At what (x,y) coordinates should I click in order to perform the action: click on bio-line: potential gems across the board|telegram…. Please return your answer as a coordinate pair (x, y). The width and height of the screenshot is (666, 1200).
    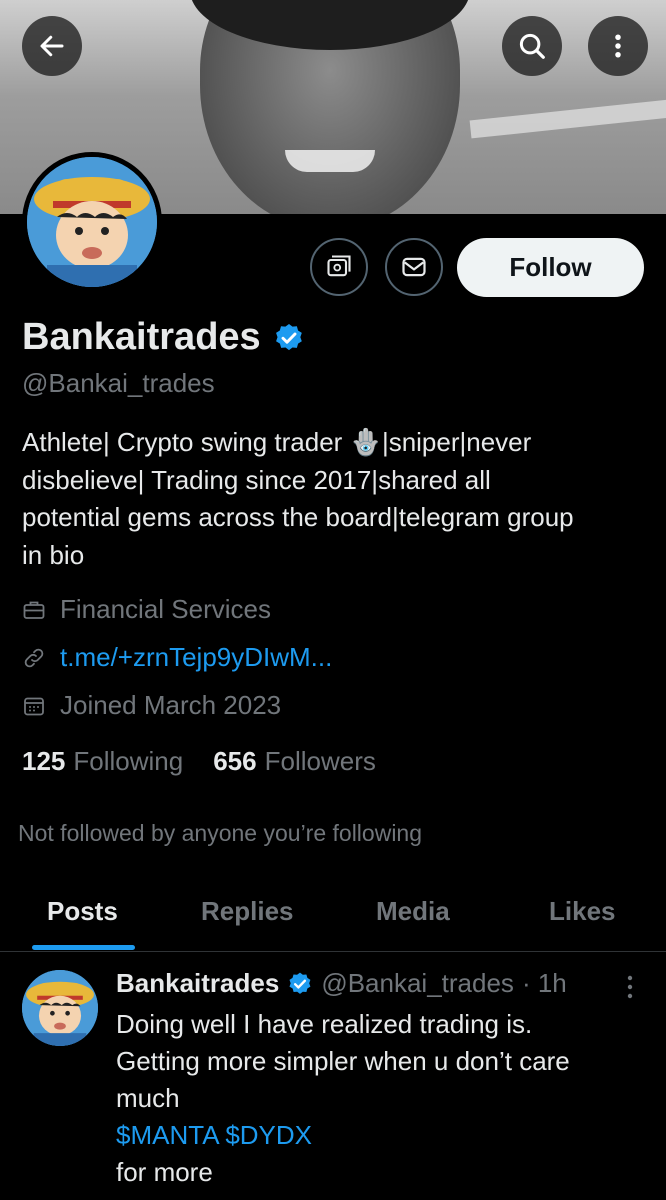
    Looking at the image, I should click on (298, 517).